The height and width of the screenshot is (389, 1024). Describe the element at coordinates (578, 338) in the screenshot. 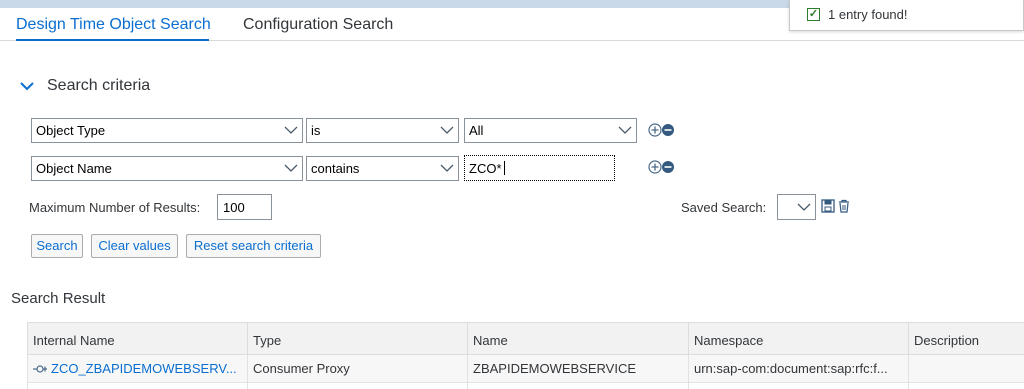

I see `column-header: Name` at that location.